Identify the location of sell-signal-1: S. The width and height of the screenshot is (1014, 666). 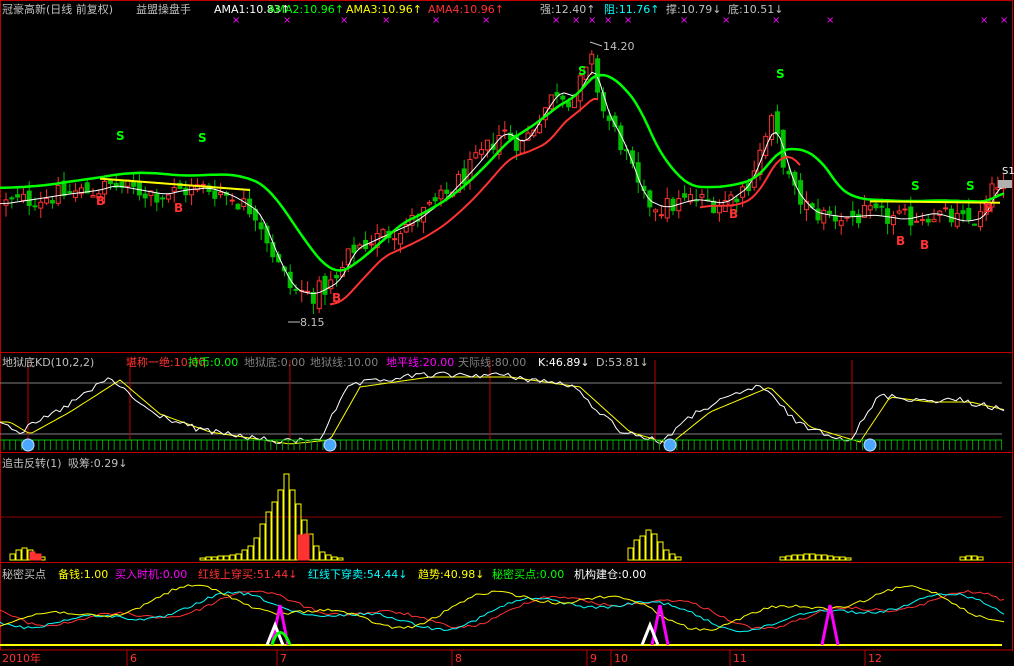
(202, 138).